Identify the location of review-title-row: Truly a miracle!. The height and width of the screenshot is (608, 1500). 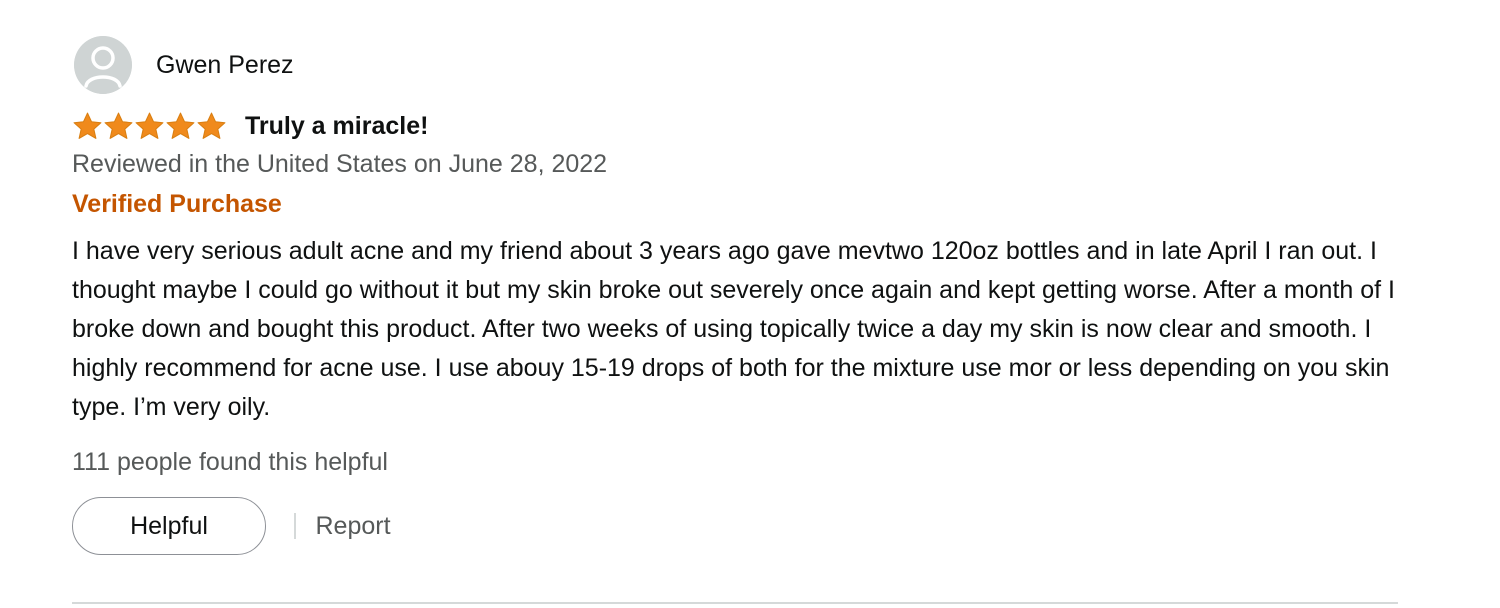
(250, 126).